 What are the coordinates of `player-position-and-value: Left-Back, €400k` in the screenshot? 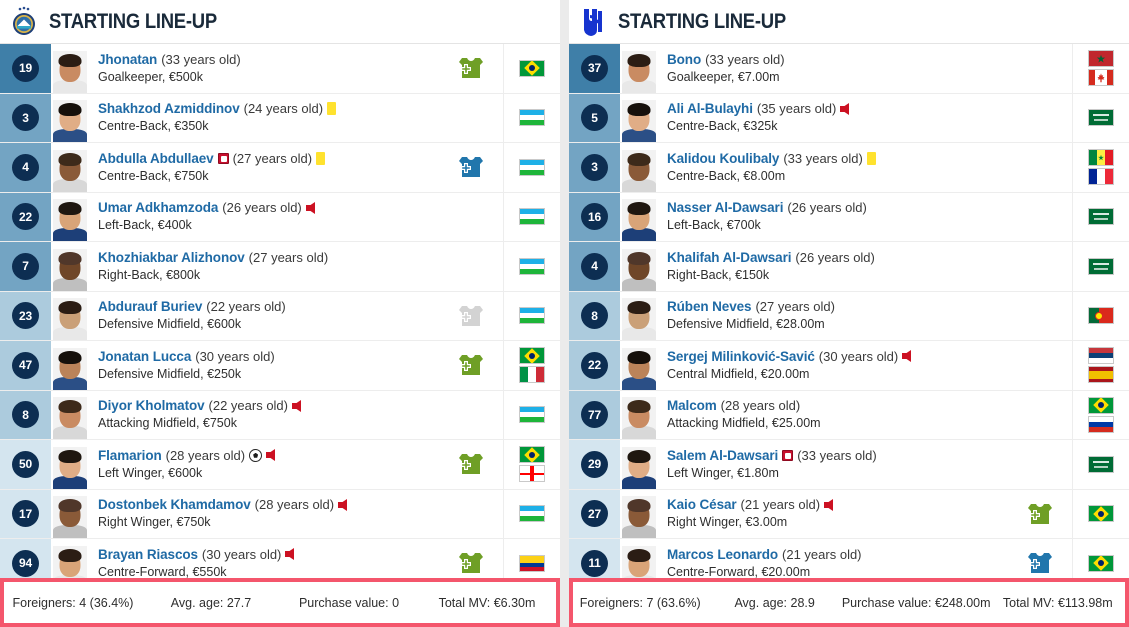 It's located at (145, 225).